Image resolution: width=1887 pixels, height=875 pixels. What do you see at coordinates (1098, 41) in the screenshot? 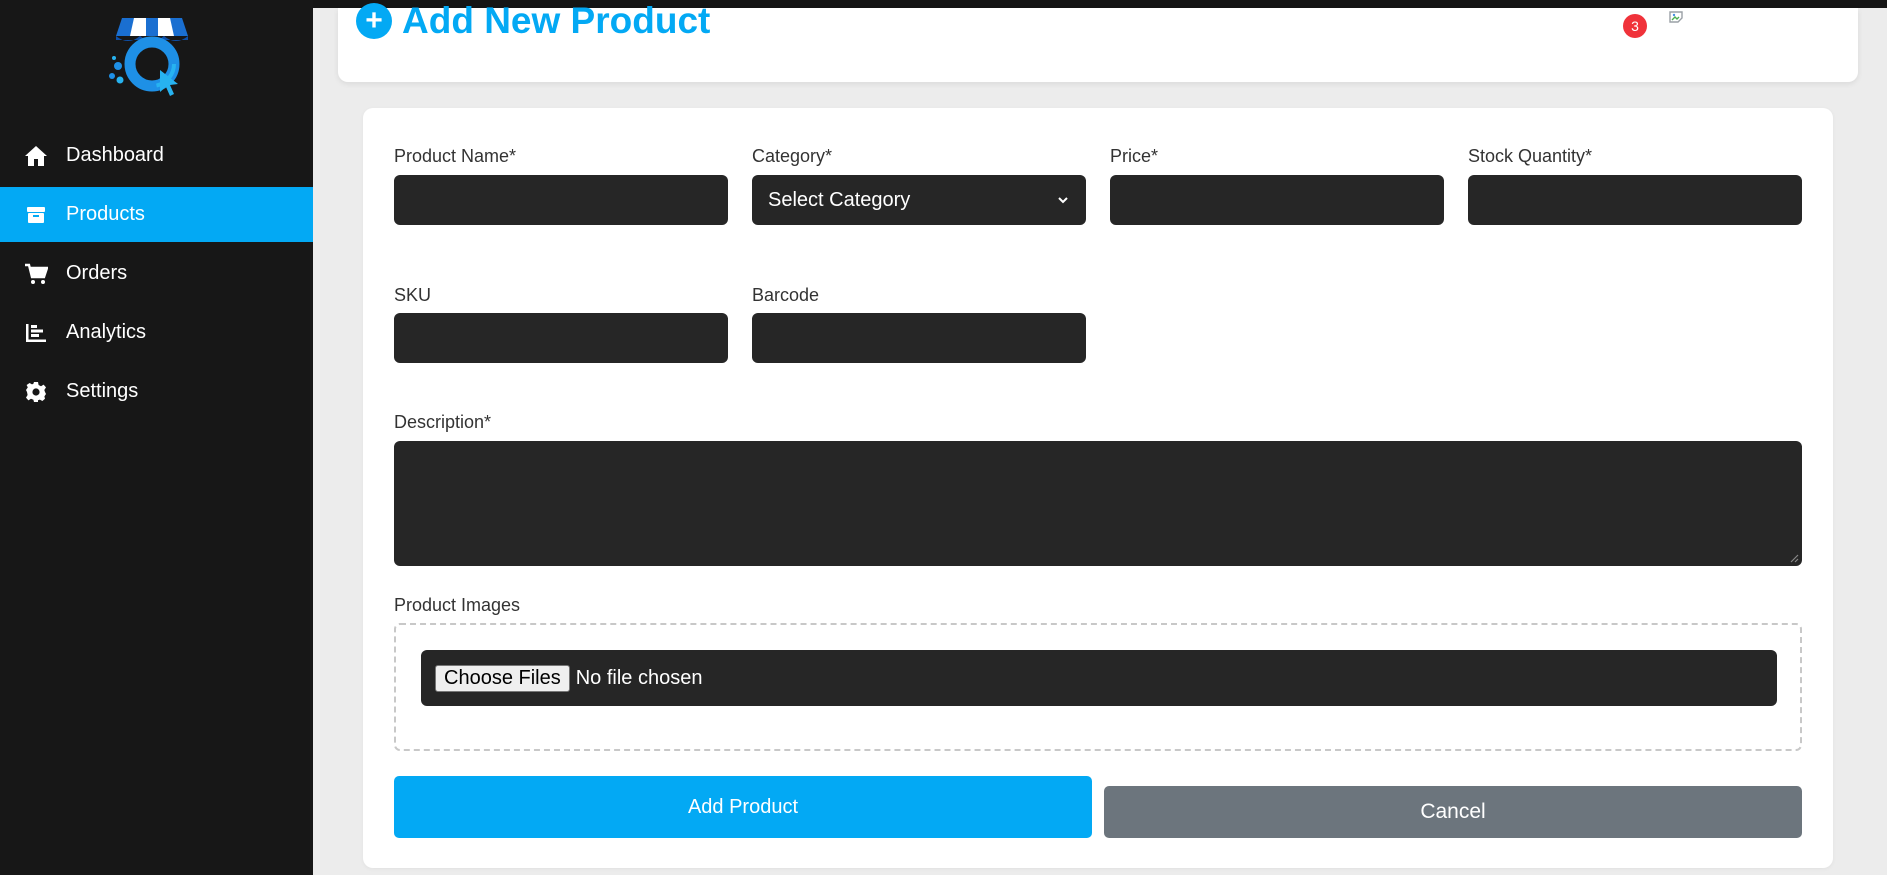
I see `page-header: + Add New Product 3` at bounding box center [1098, 41].